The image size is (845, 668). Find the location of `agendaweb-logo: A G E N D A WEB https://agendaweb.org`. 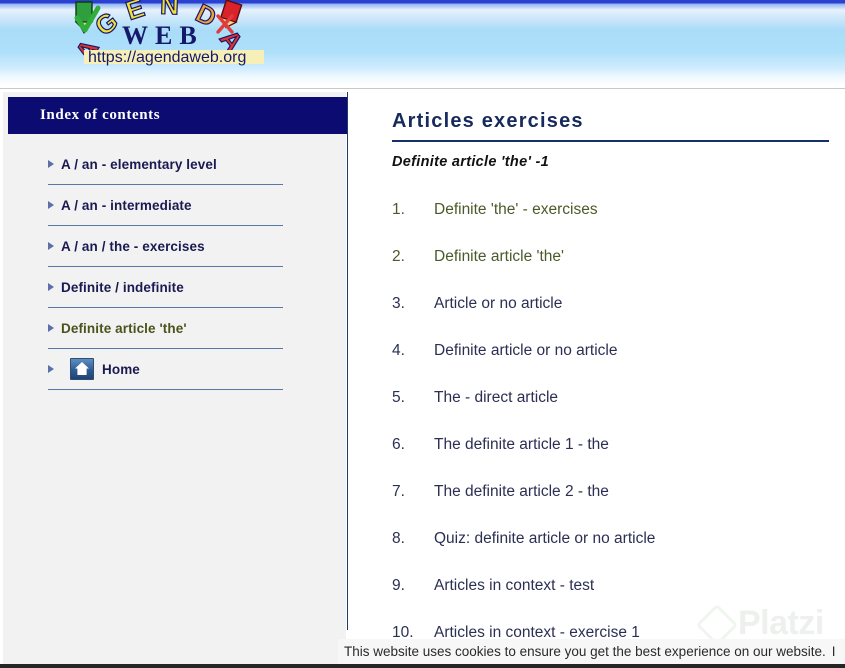

agendaweb-logo: A G E N D A WEB https://agendaweb.org is located at coordinates (171, 40).